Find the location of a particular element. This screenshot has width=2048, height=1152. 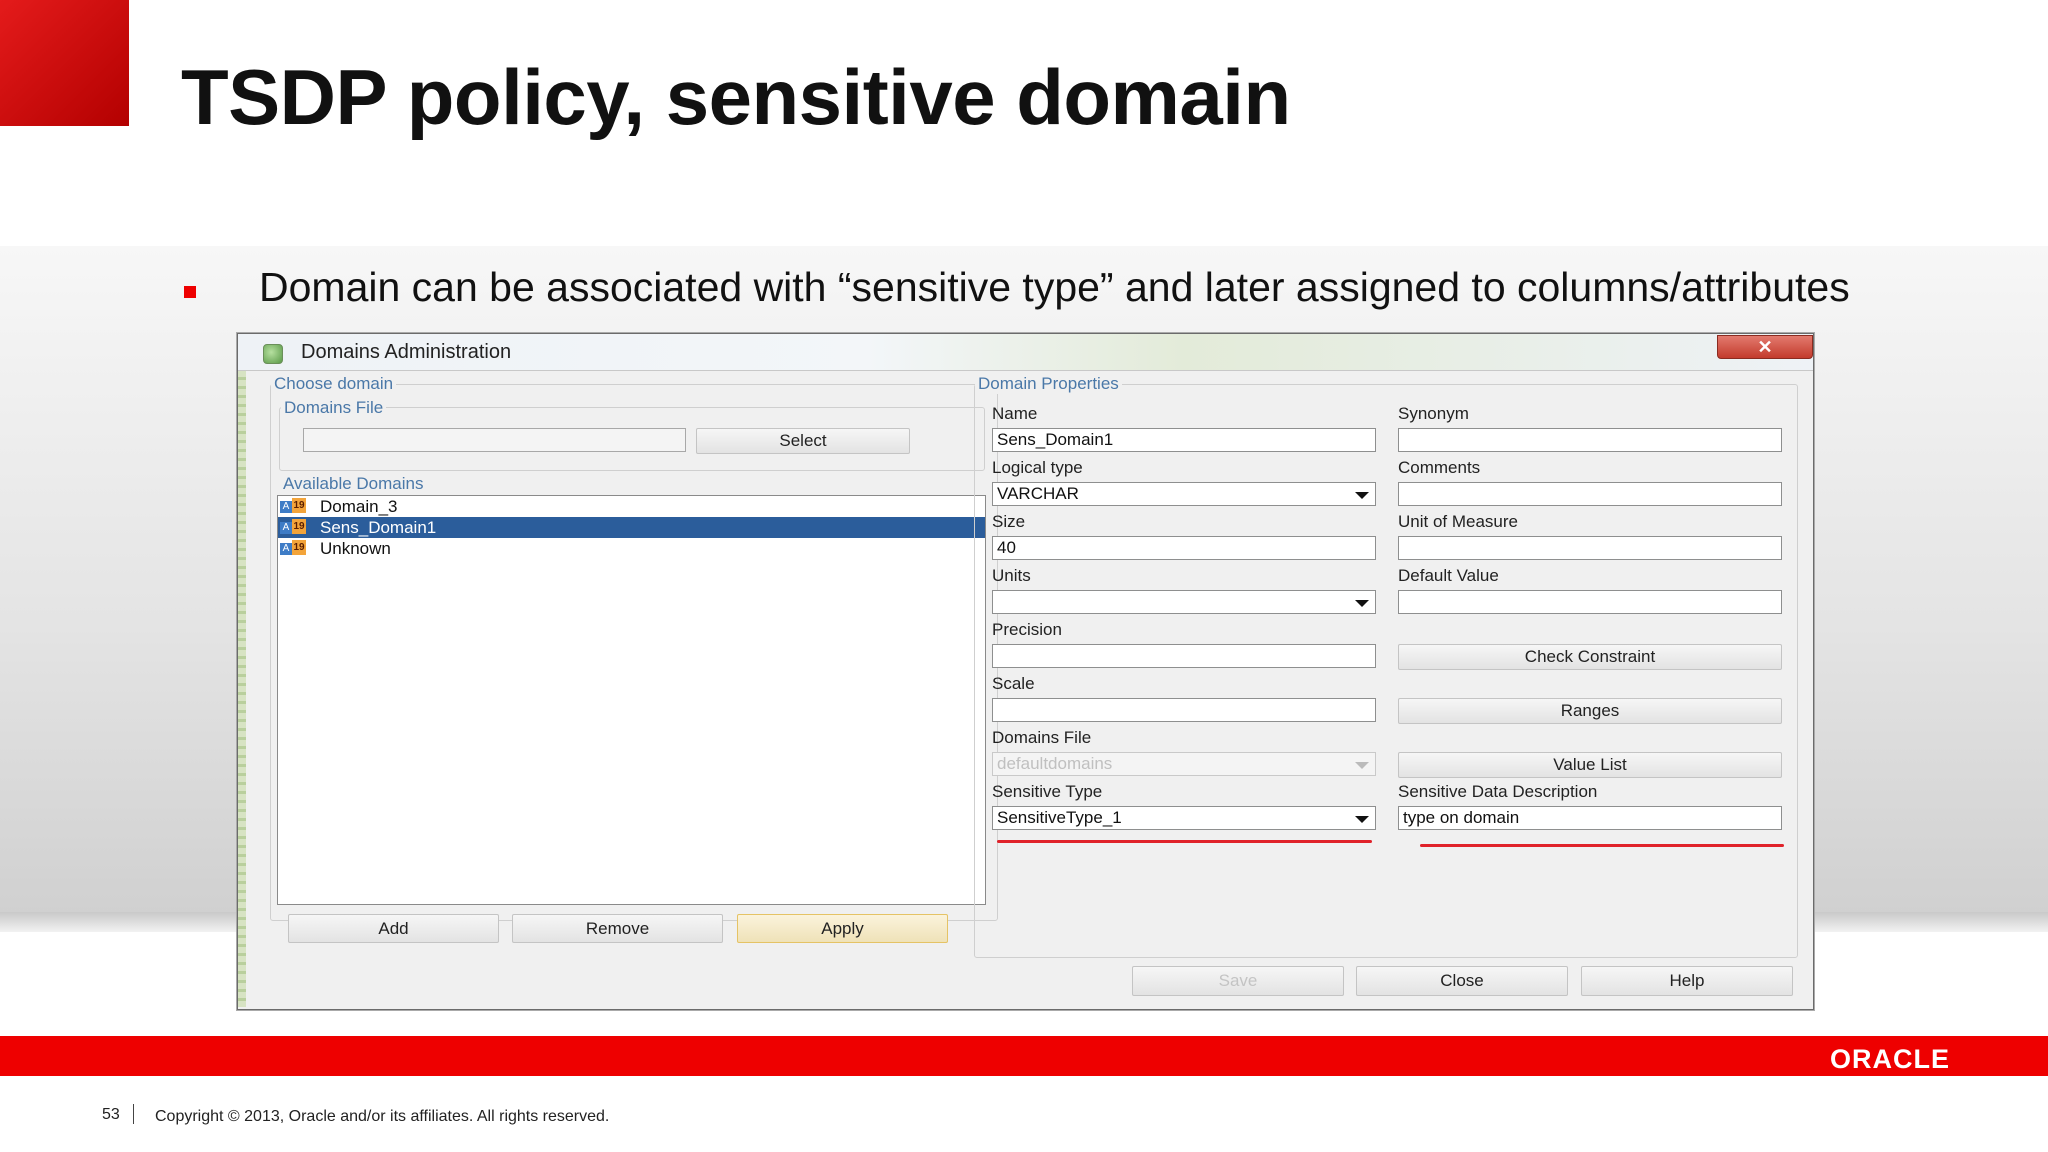

domains-file-input is located at coordinates (494, 440).